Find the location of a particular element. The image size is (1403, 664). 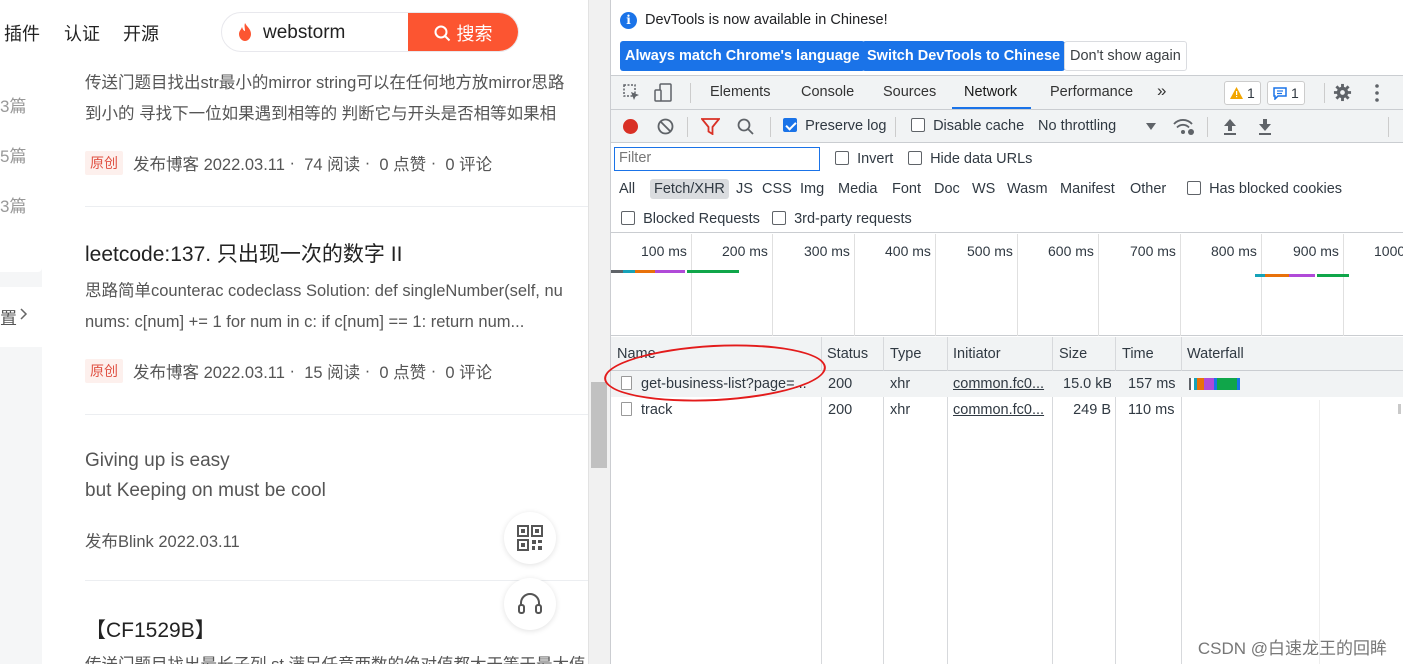

disable-cache-checkbox: Disable cache is located at coordinates (967, 126).